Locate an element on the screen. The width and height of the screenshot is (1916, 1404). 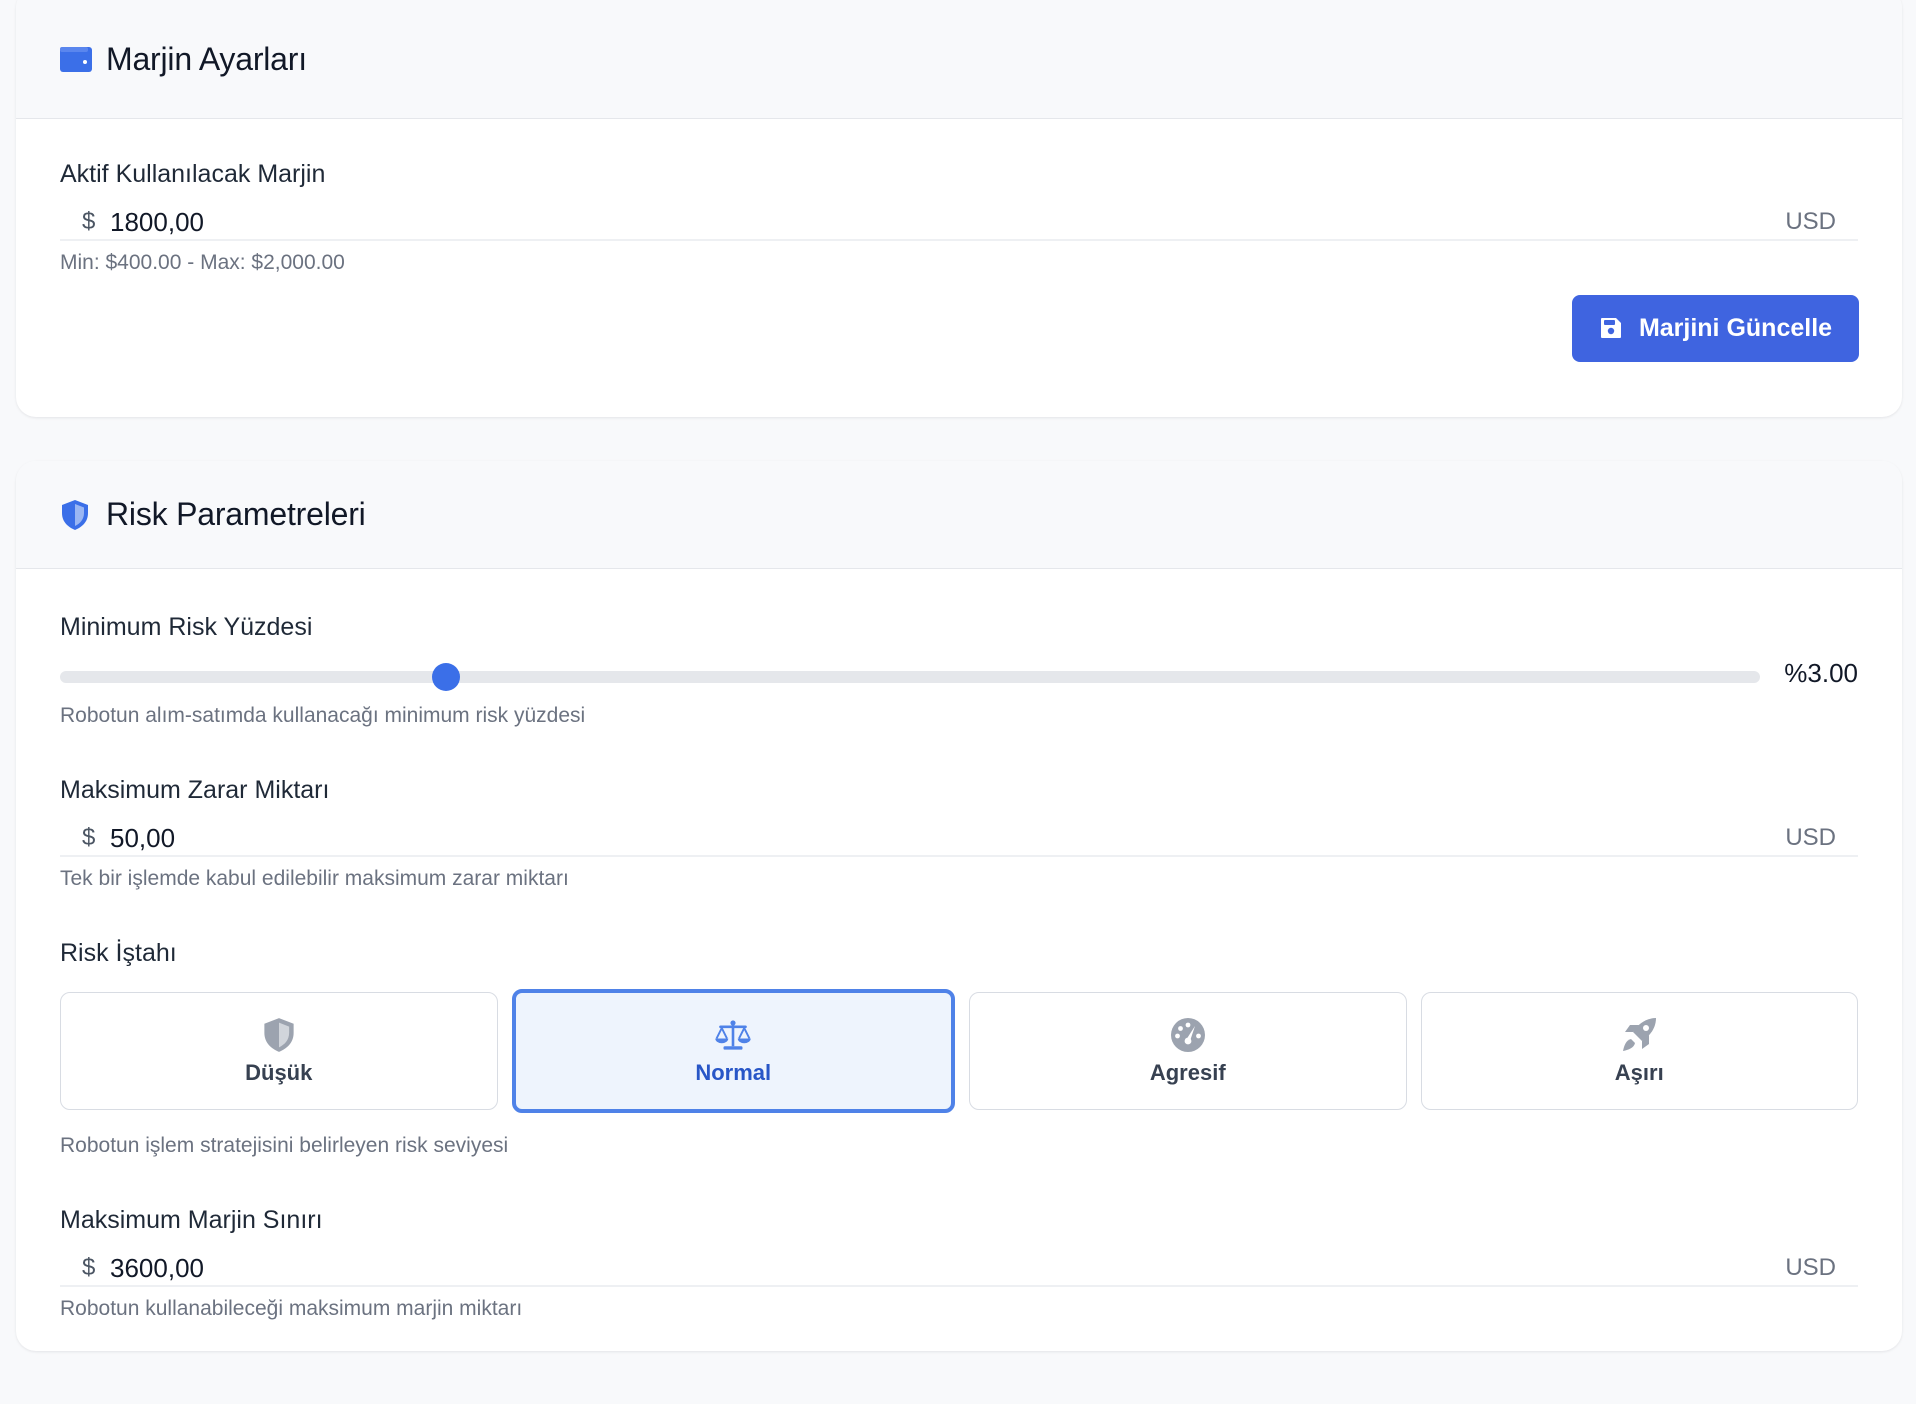
wallet-icon is located at coordinates (76, 59).